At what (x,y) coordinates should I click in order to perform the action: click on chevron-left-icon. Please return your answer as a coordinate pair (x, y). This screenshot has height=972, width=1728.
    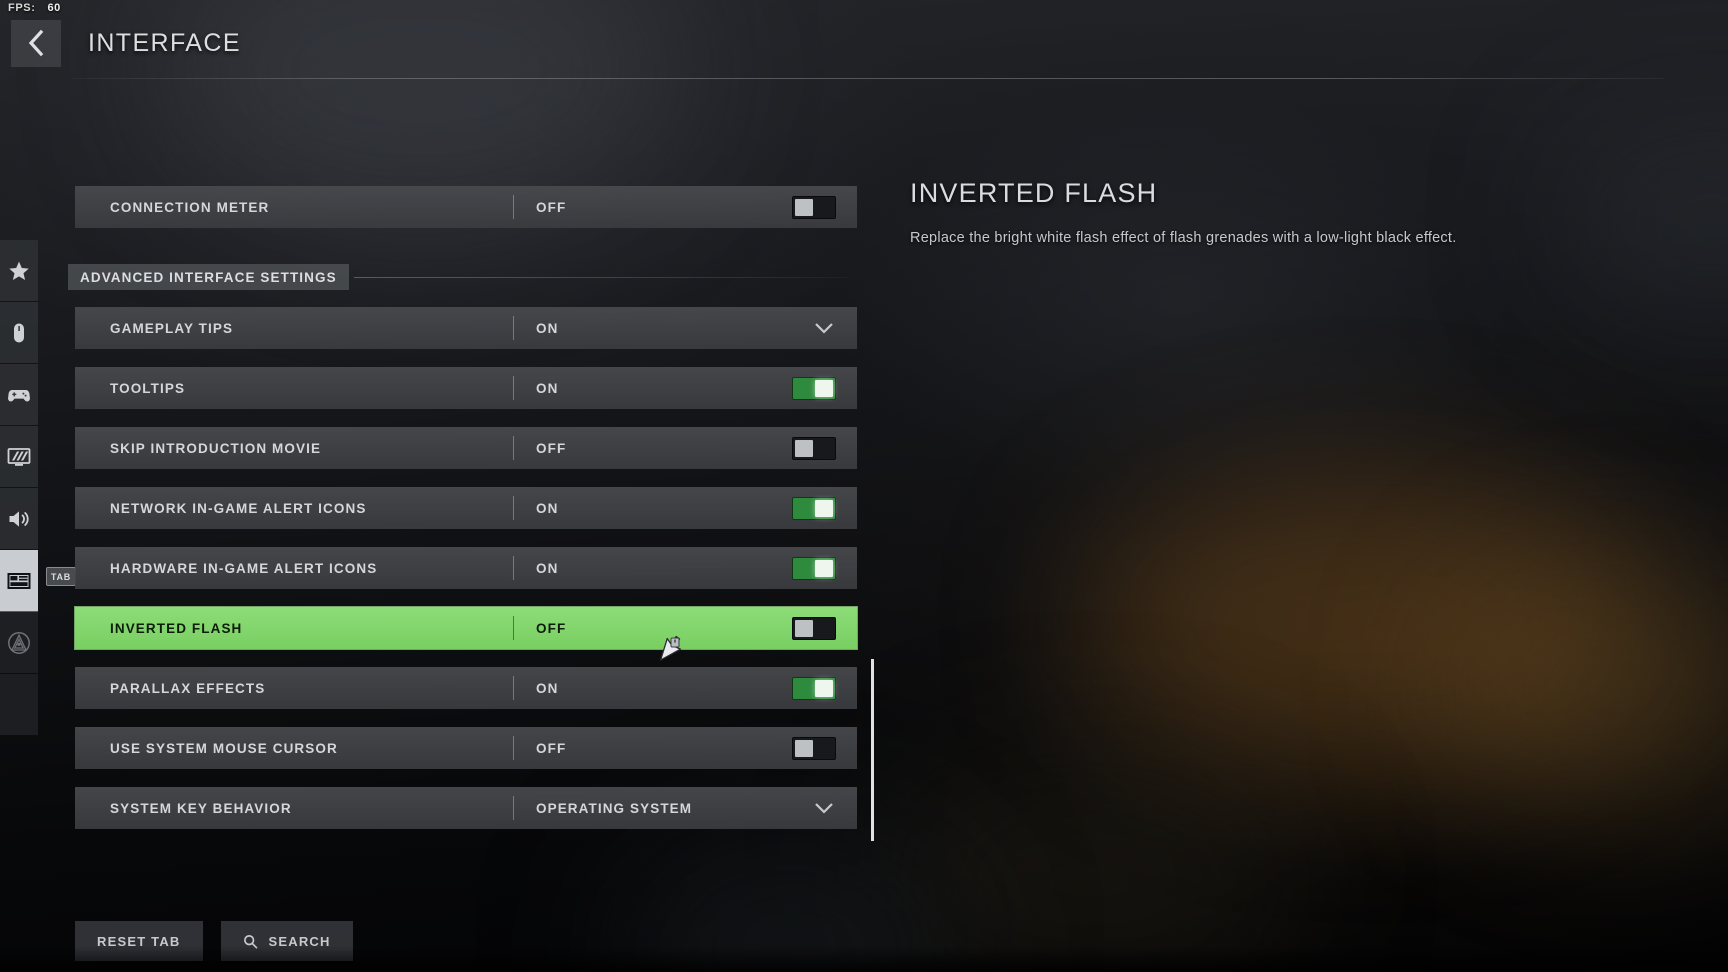
    Looking at the image, I should click on (35, 43).